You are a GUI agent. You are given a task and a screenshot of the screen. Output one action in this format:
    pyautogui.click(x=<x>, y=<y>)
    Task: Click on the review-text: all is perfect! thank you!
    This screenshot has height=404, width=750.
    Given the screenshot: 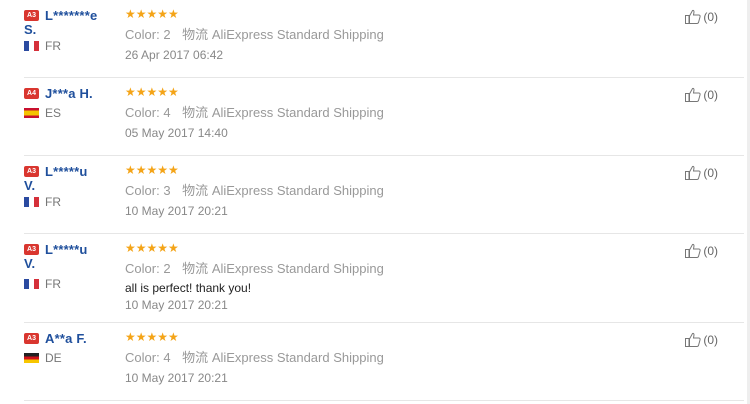 What is the action you would take?
    pyautogui.click(x=188, y=288)
    